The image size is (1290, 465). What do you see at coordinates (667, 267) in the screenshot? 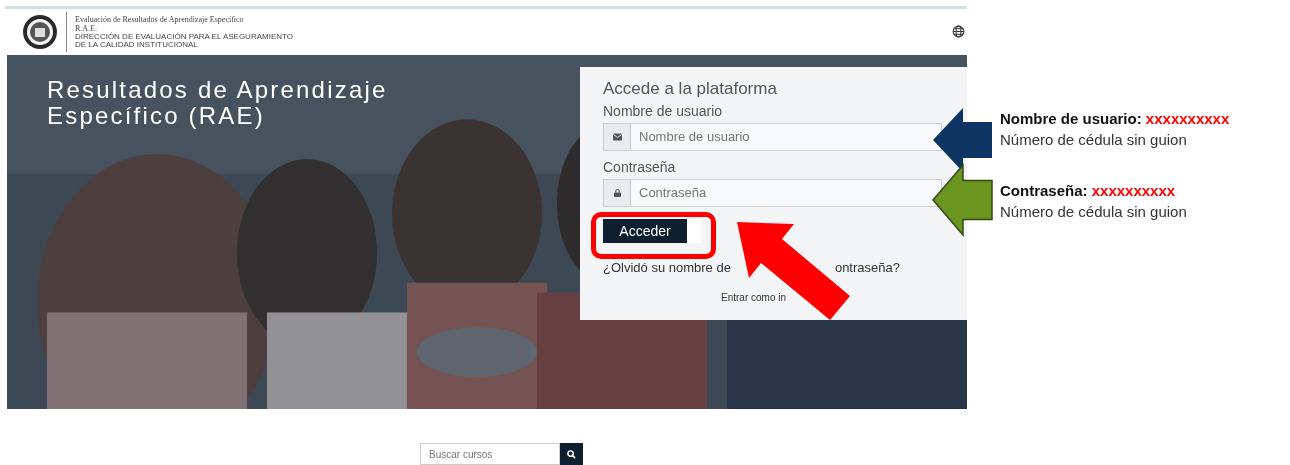
I see `forgot-link: ¿Olvidó su nombre de` at bounding box center [667, 267].